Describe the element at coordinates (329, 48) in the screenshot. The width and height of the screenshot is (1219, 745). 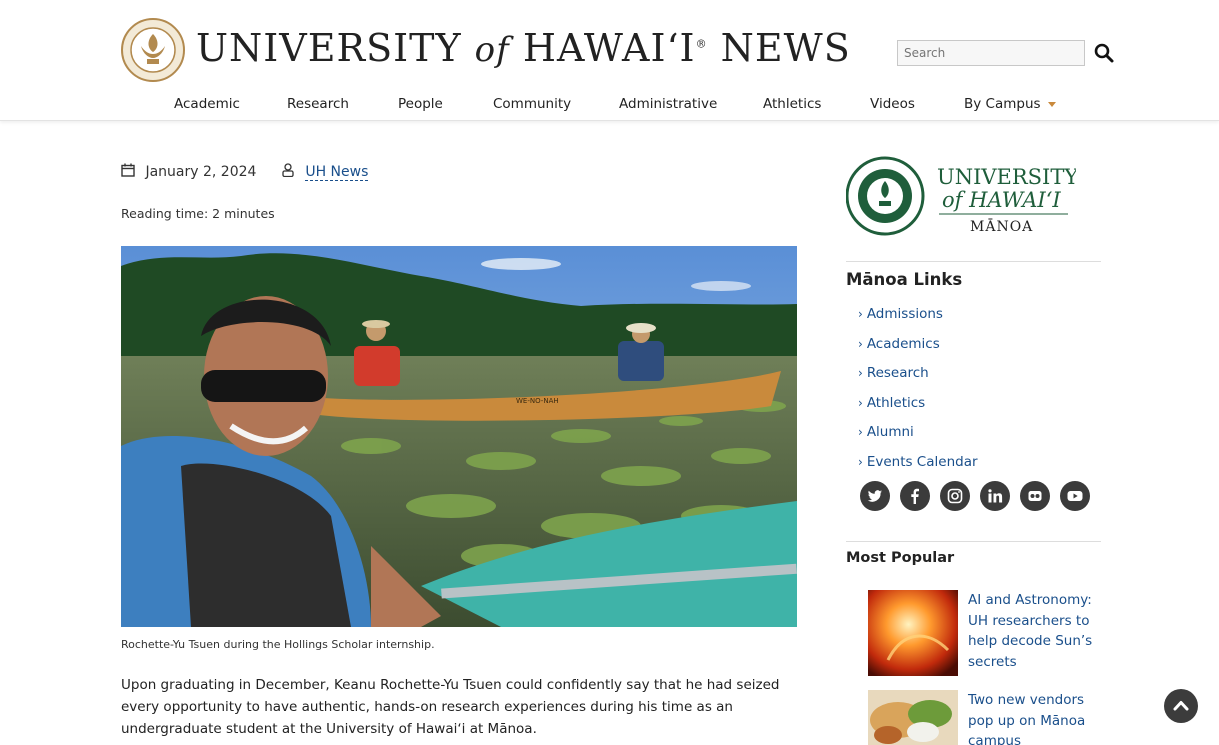
I see `logo-university: UNIVERSITY` at that location.